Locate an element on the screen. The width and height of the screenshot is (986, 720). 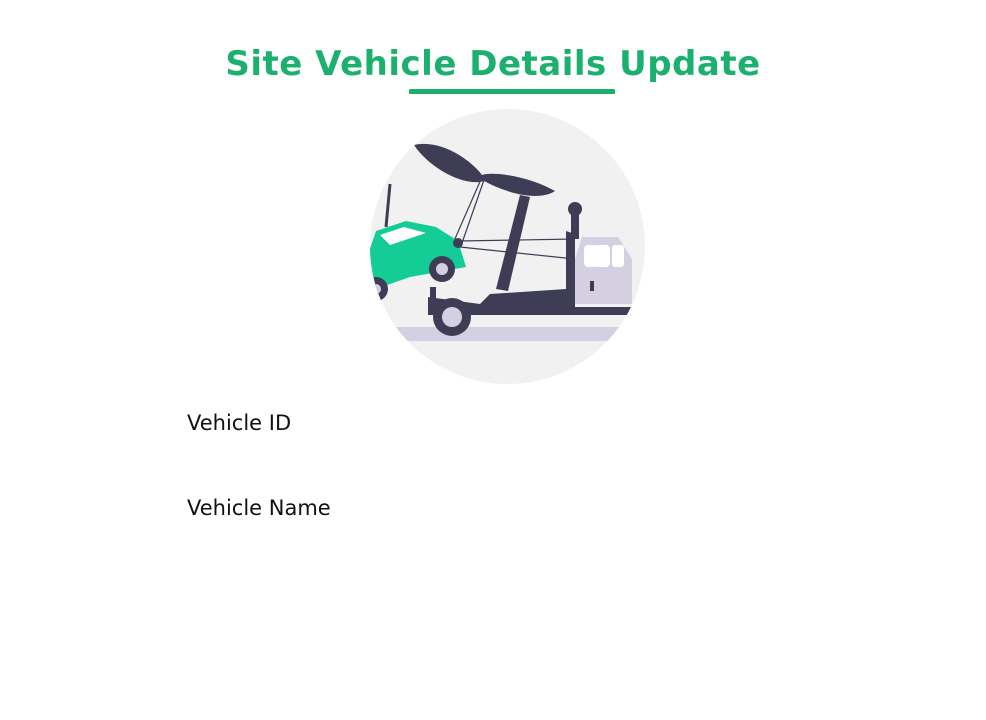
towed-car-rear-hub is located at coordinates (376, 289).